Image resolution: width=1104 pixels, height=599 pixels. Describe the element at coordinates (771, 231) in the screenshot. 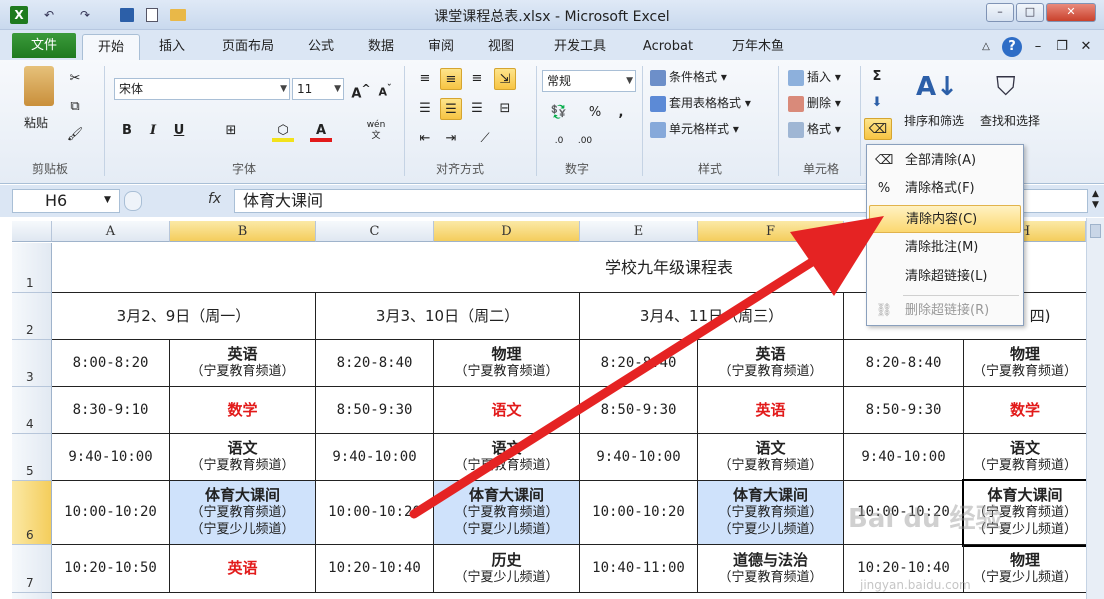

I see `column-header-f: F` at that location.